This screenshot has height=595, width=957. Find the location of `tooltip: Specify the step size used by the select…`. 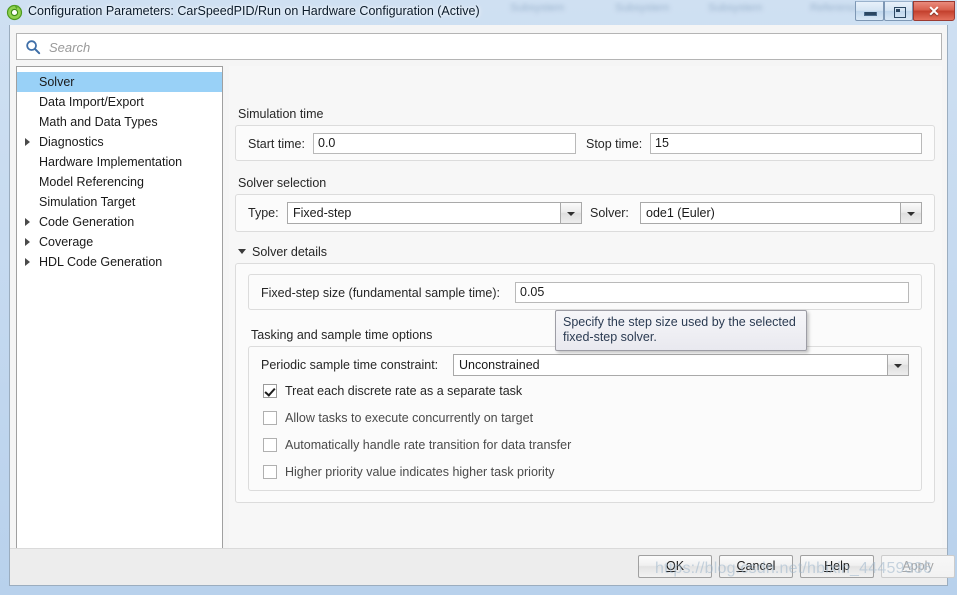

tooltip: Specify the step size used by the select… is located at coordinates (681, 330).